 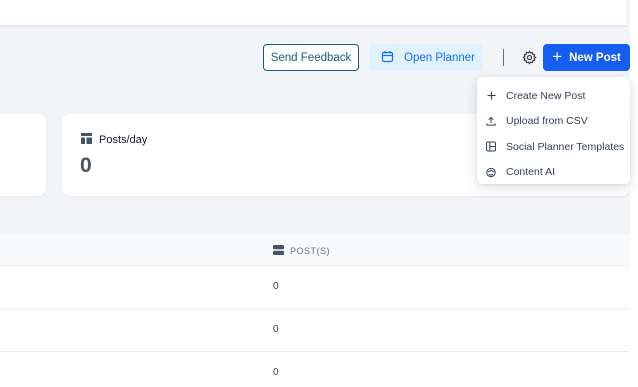 What do you see at coordinates (595, 57) in the screenshot?
I see `new-post-label: New Post` at bounding box center [595, 57].